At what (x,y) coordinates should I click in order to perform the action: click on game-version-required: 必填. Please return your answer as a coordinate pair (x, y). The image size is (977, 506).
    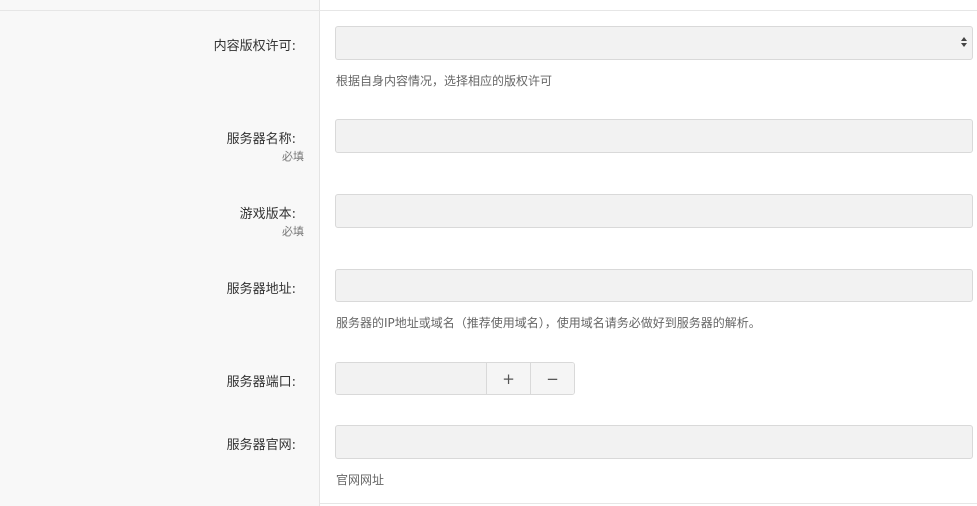
    Looking at the image, I should click on (293, 231).